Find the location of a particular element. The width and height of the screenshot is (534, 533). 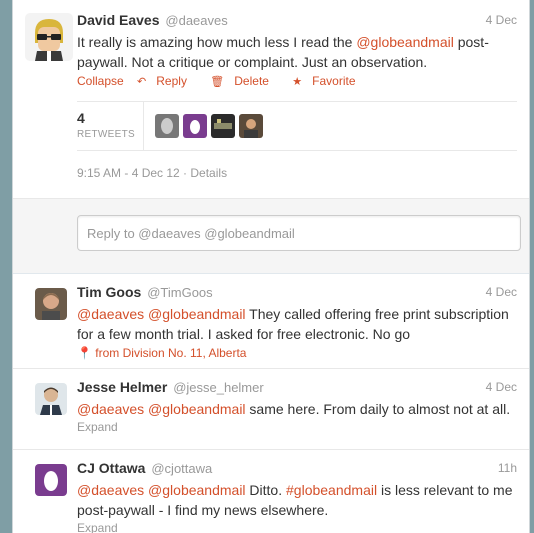

retweeter-avatars is located at coordinates (209, 126).